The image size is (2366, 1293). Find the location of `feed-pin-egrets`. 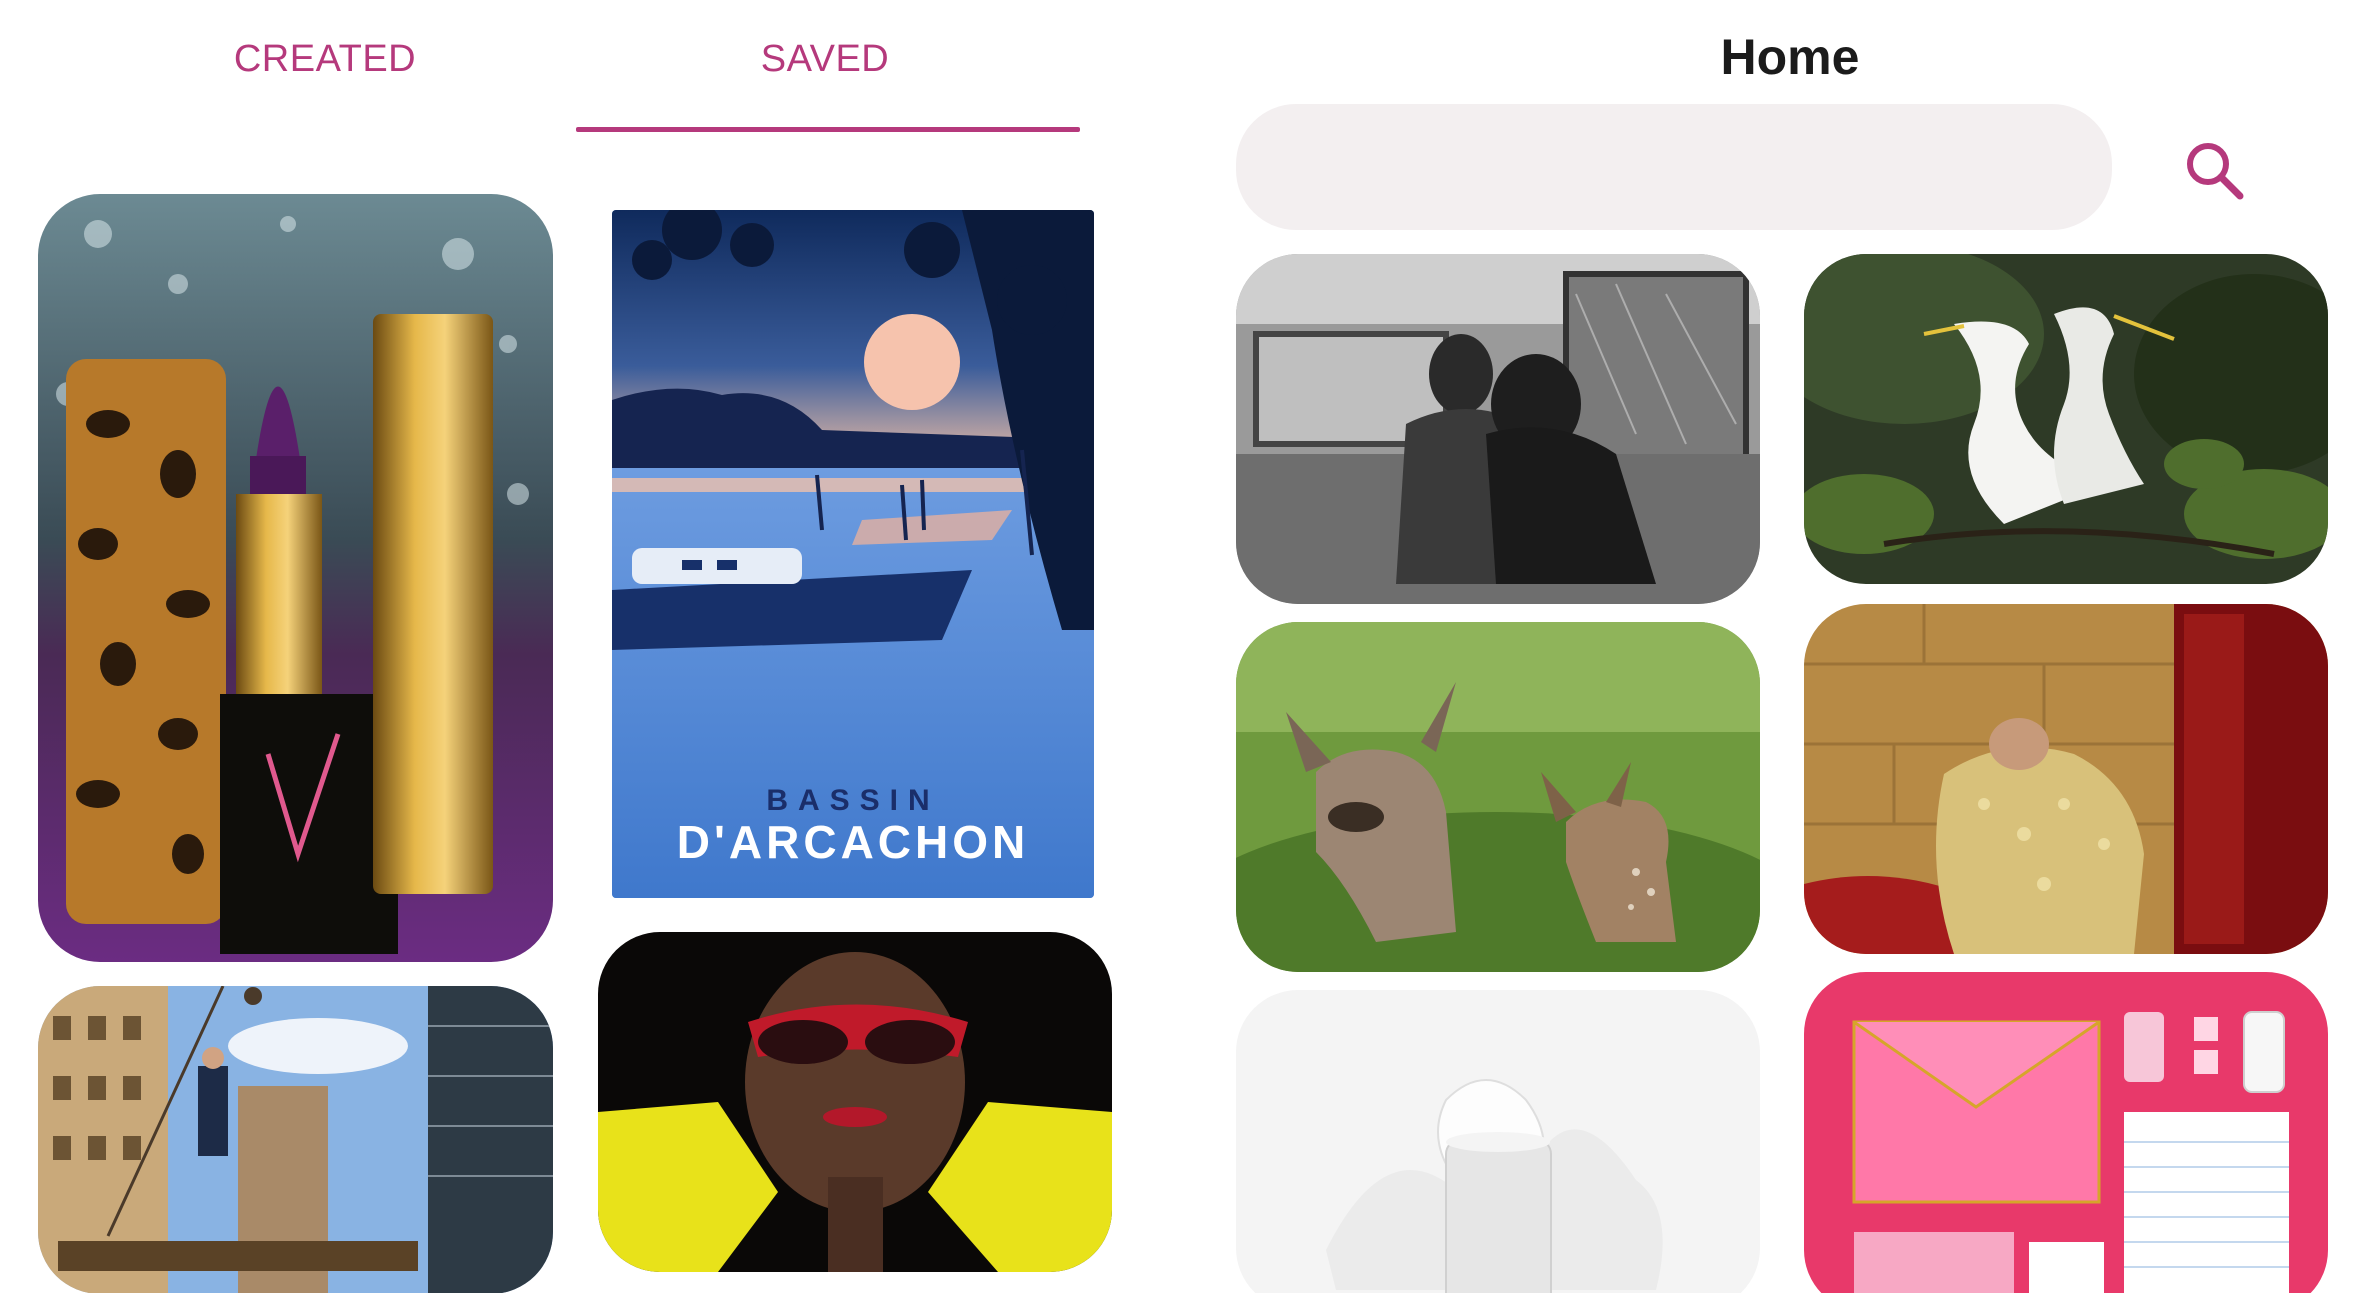

feed-pin-egrets is located at coordinates (2066, 419).